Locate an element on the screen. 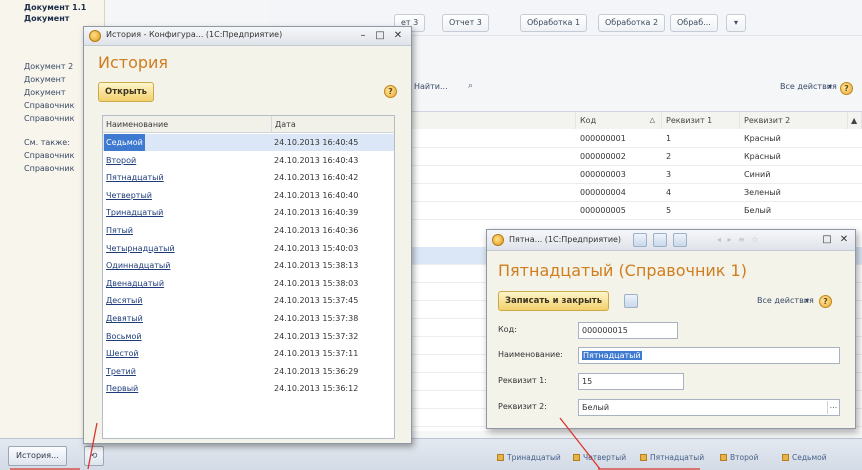  tab-report-3: Отчет 3 is located at coordinates (465, 23).